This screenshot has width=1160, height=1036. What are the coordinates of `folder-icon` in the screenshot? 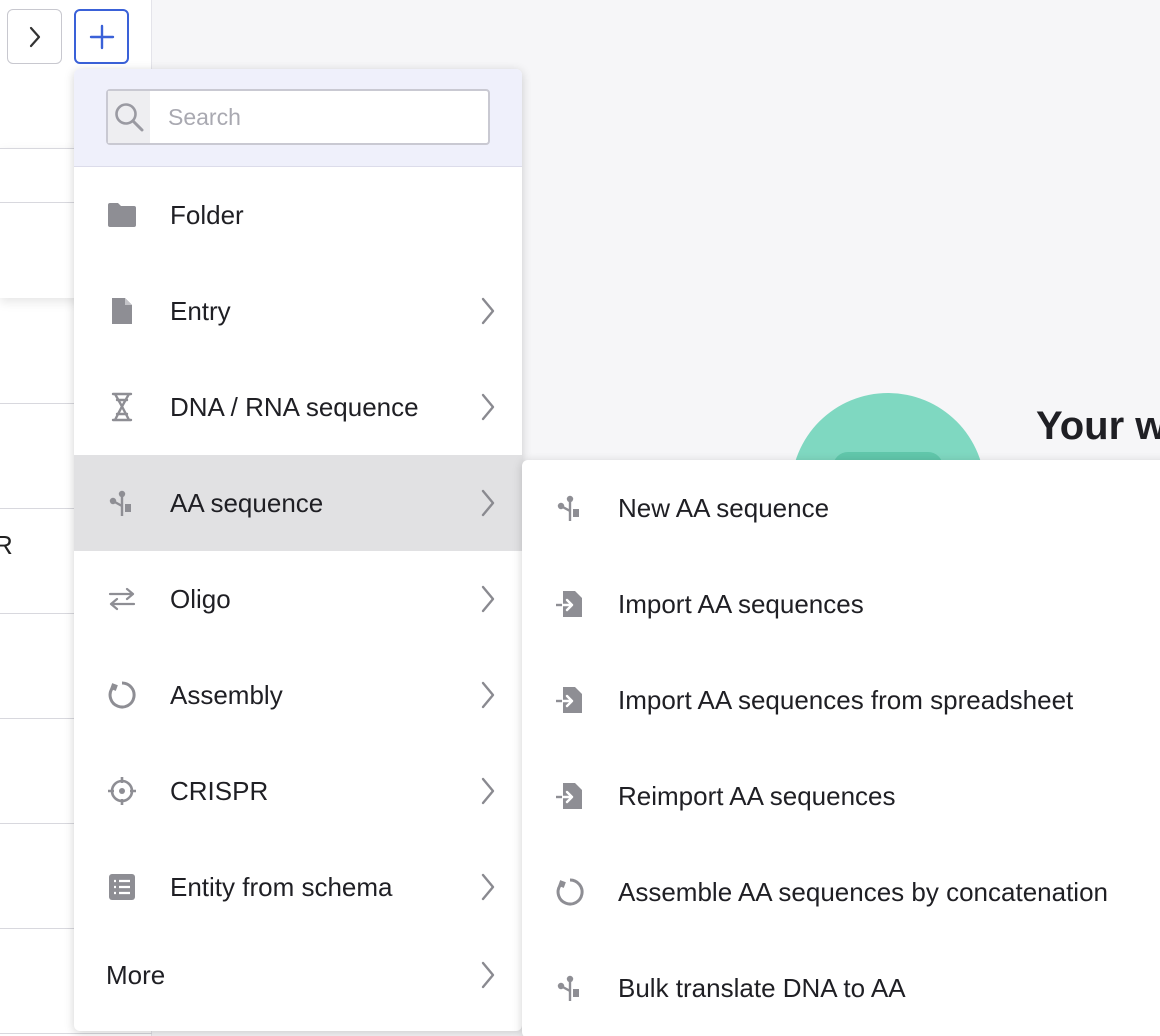 It's located at (122, 215).